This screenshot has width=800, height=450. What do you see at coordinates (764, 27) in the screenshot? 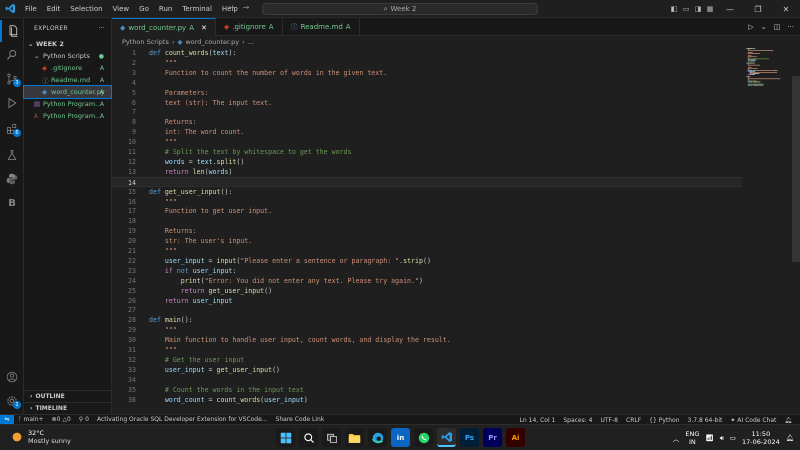
I see `run-dropdown-icon: ⌄` at bounding box center [764, 27].